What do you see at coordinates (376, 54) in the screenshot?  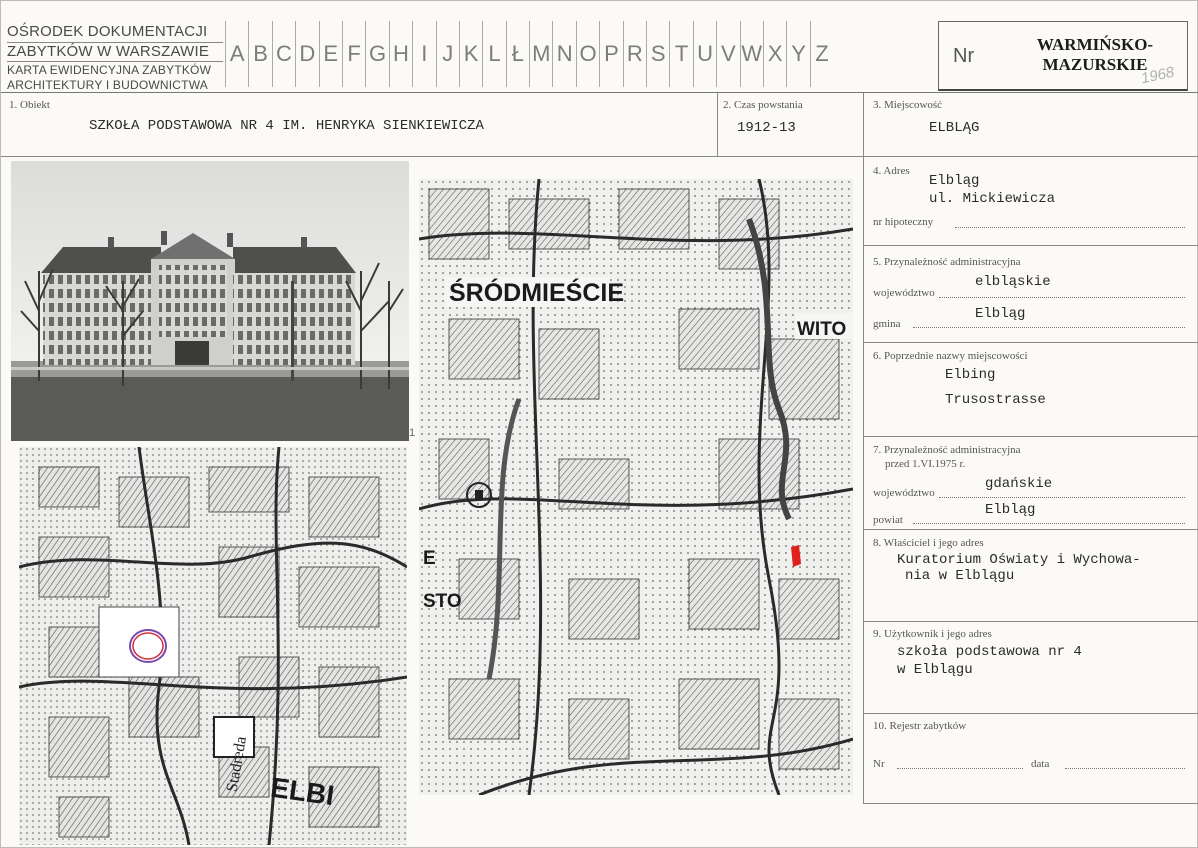 I see `index-letter: G` at bounding box center [376, 54].